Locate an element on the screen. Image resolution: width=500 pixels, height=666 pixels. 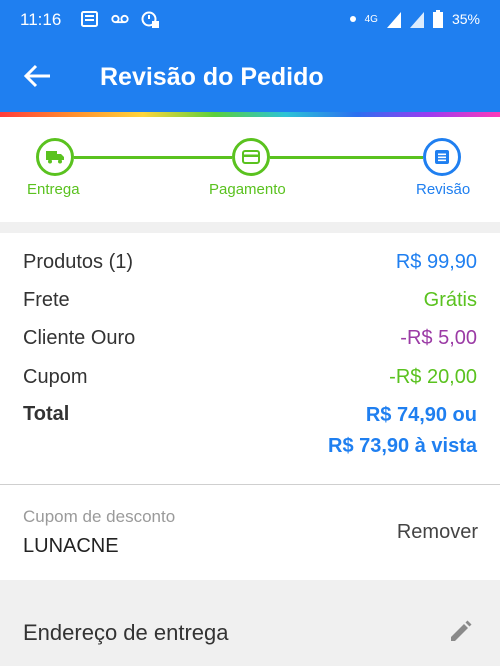
app-bar: Revisão do Pedido is located at coordinates (250, 76).